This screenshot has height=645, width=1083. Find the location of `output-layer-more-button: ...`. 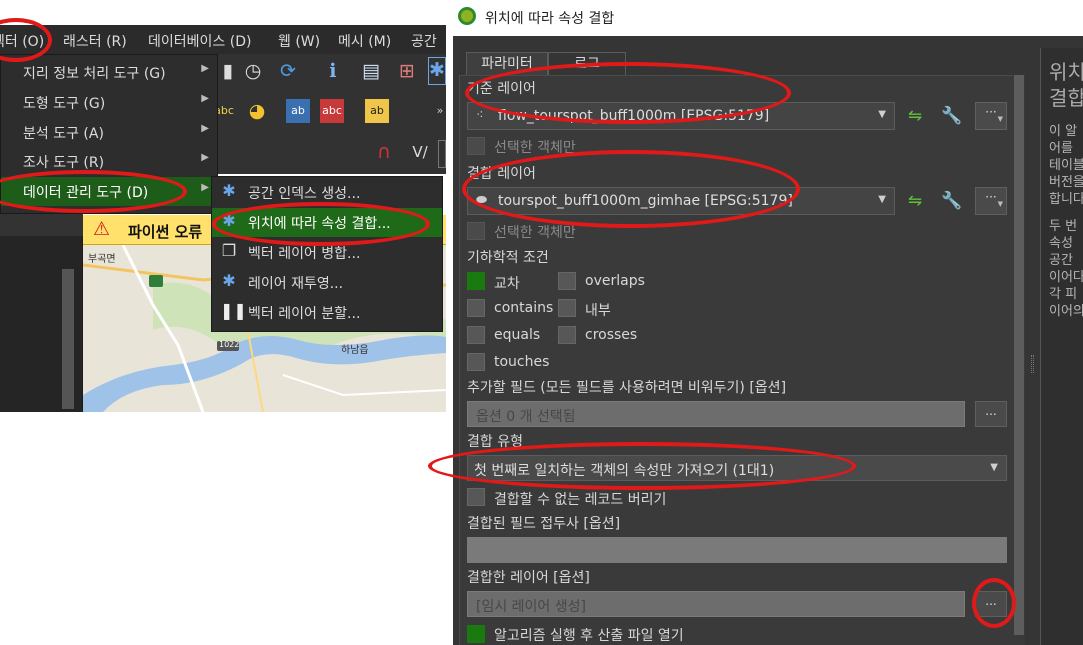

output-layer-more-button: ... is located at coordinates (991, 604).